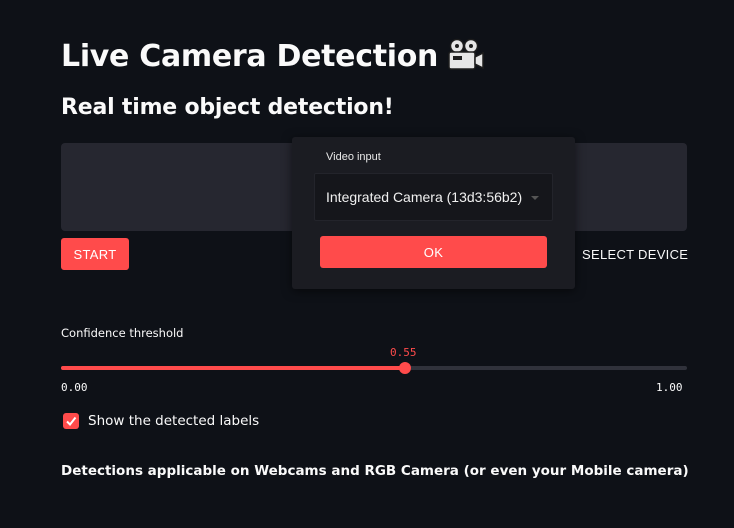  I want to click on confidence-slider-max: 1.00, so click(669, 387).